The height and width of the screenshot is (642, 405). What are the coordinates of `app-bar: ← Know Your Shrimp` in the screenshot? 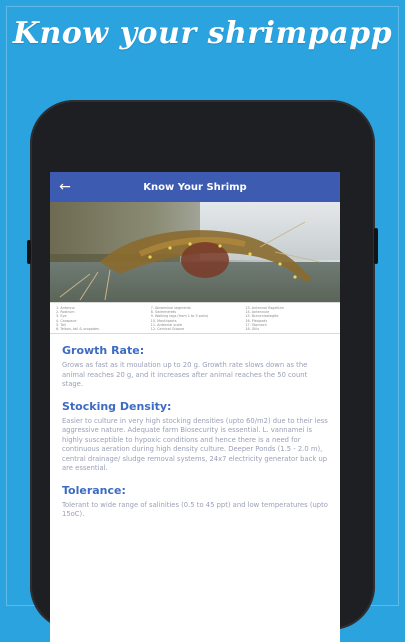 It's located at (195, 187).